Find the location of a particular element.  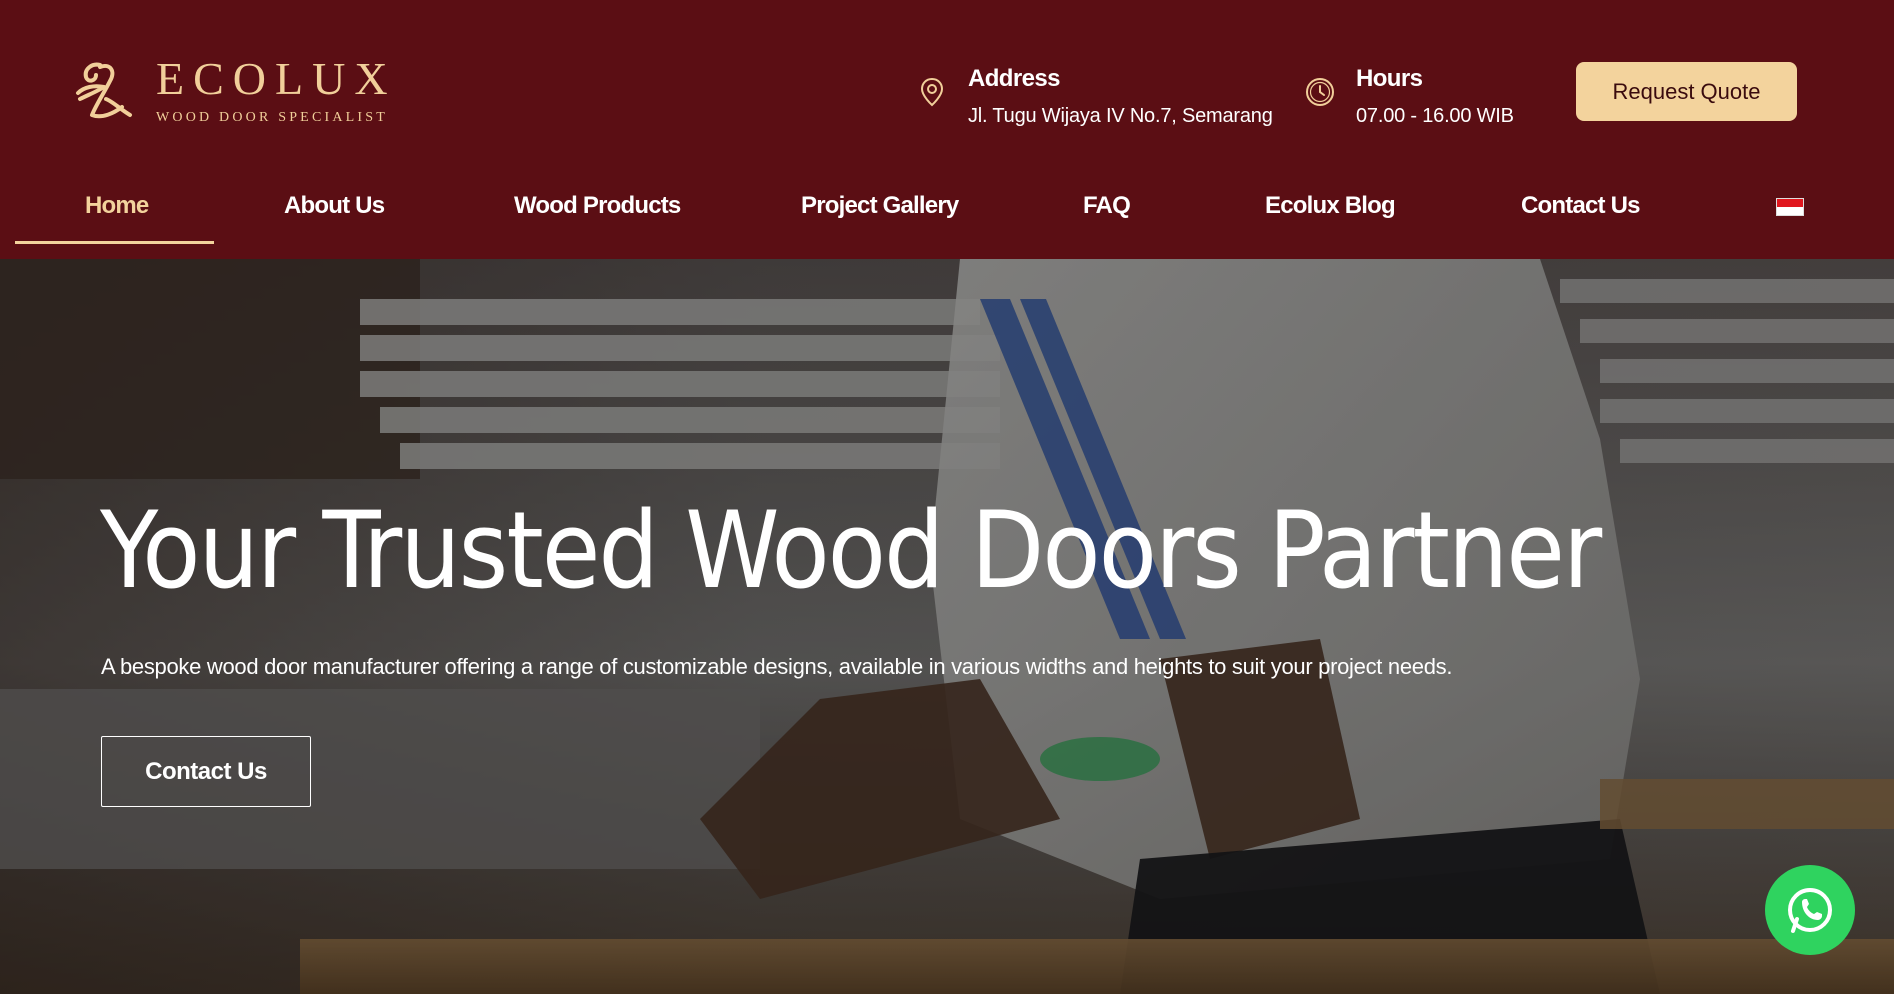

hours-value: 07.00 - 16.00 WIB is located at coordinates (1435, 116).